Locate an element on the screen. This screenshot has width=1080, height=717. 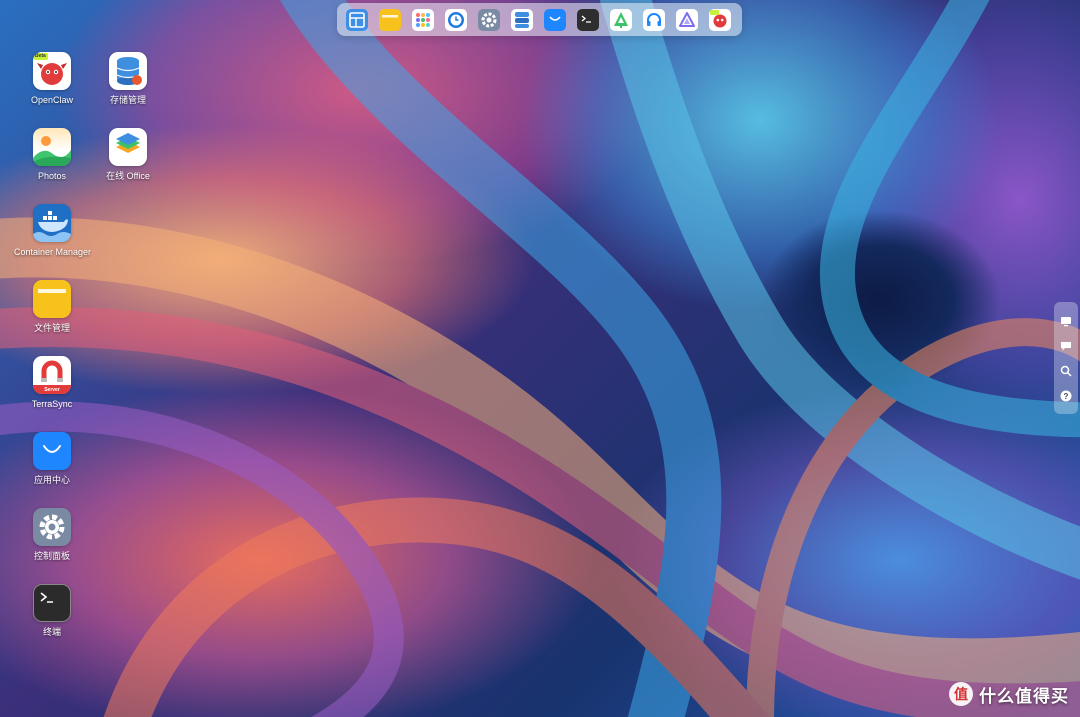
desktop-icon-photos: Photos is located at coordinates (52, 155).